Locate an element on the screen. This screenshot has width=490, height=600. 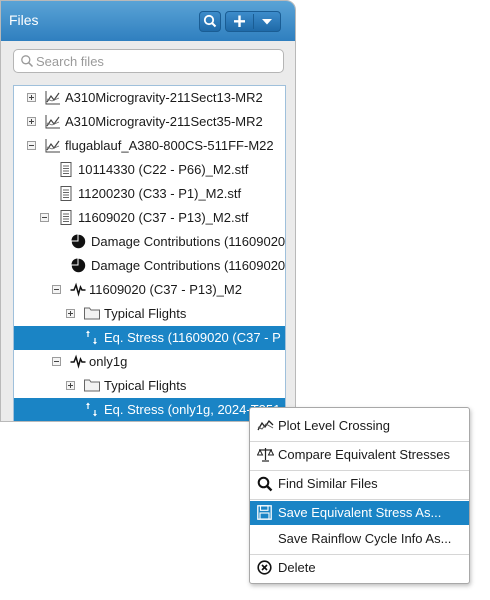
tree-row-label: 10114330 (C22 - P66)_M2.stf is located at coordinates (163, 169).